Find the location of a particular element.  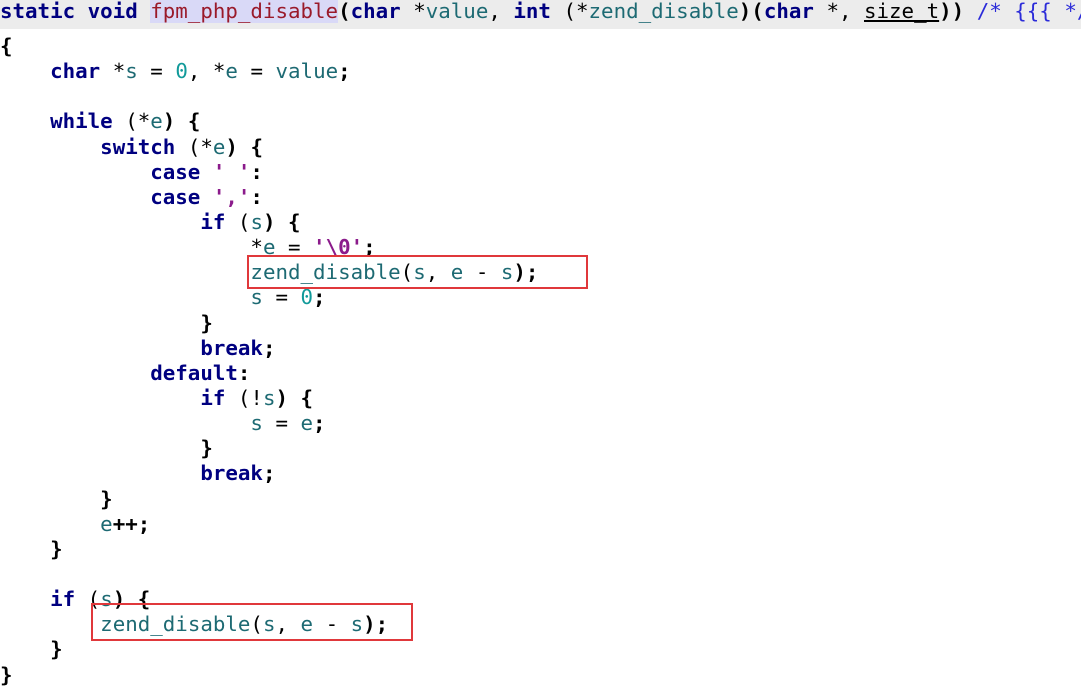

code-token: (! is located at coordinates (250, 397).